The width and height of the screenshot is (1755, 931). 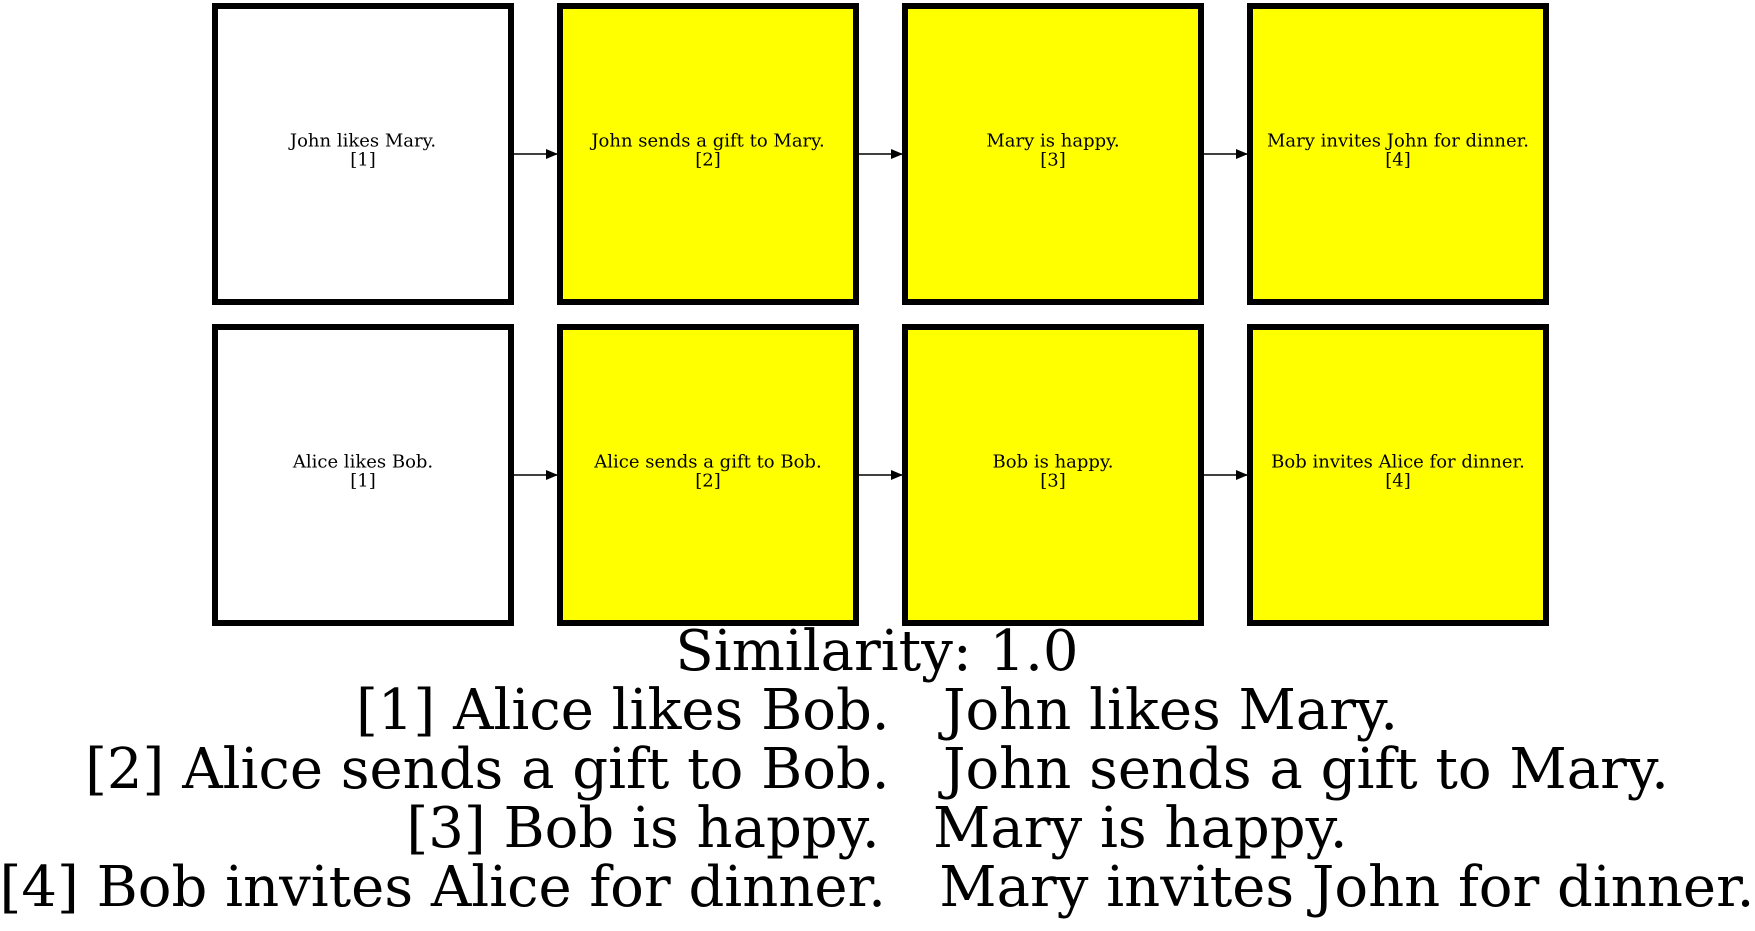 What do you see at coordinates (1053, 462) in the screenshot?
I see `event-node-text: Bob is happy.` at bounding box center [1053, 462].